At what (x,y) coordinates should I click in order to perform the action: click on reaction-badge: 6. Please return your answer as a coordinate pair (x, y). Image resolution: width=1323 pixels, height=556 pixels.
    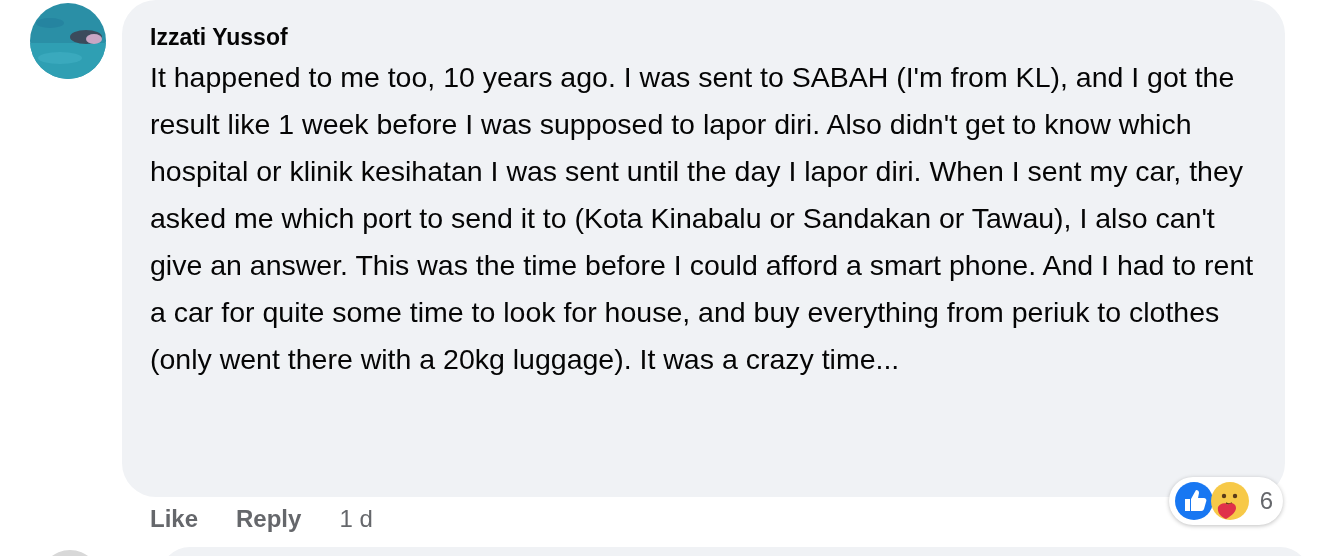
    Looking at the image, I should click on (1225, 501).